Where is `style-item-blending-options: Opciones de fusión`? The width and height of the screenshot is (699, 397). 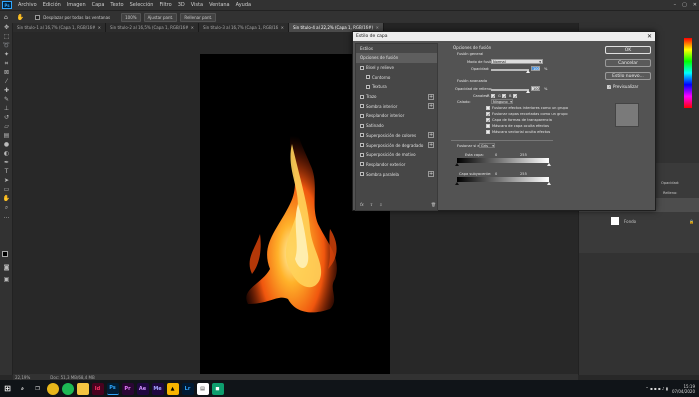 style-item-blending-options: Opciones de fusión is located at coordinates (396, 58).